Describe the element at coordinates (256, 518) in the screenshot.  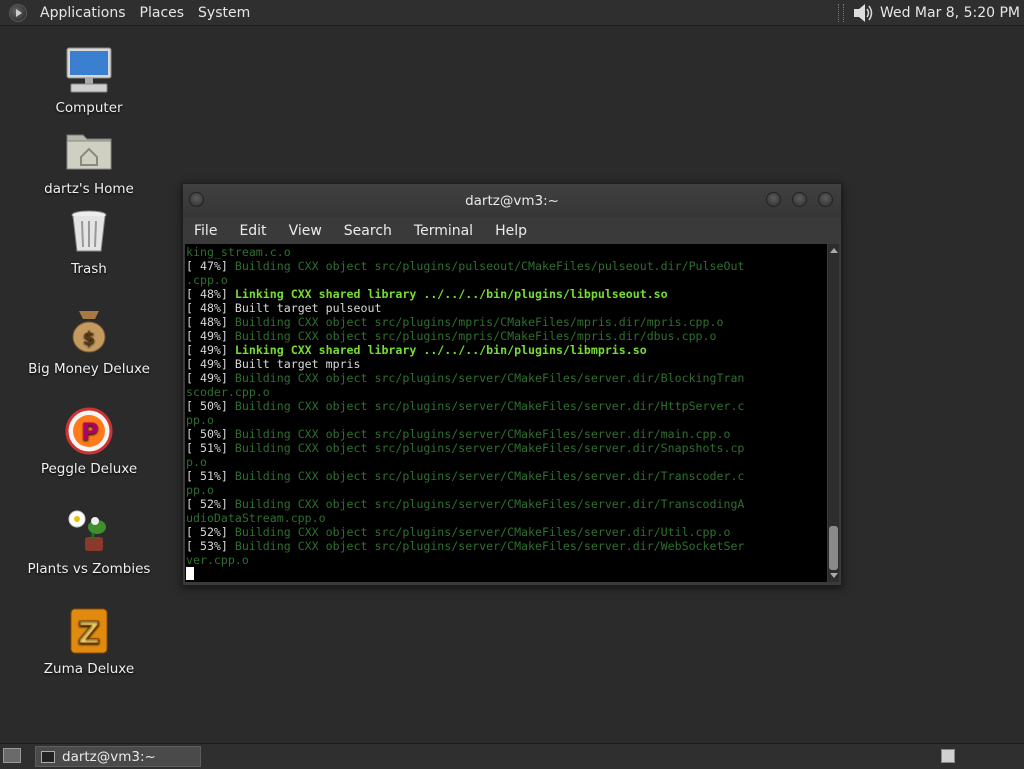
I see `line-text: udioDataStream.cpp.o` at that location.